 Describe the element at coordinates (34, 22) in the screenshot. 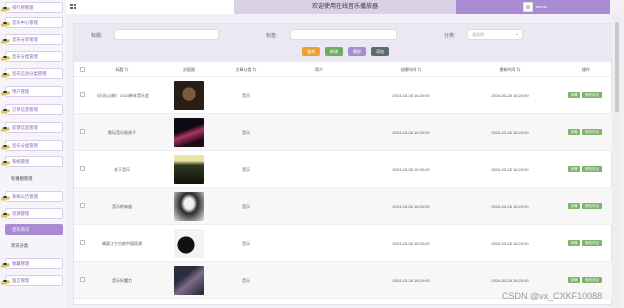

I see `sidebar-item: 音乐中心管理` at that location.